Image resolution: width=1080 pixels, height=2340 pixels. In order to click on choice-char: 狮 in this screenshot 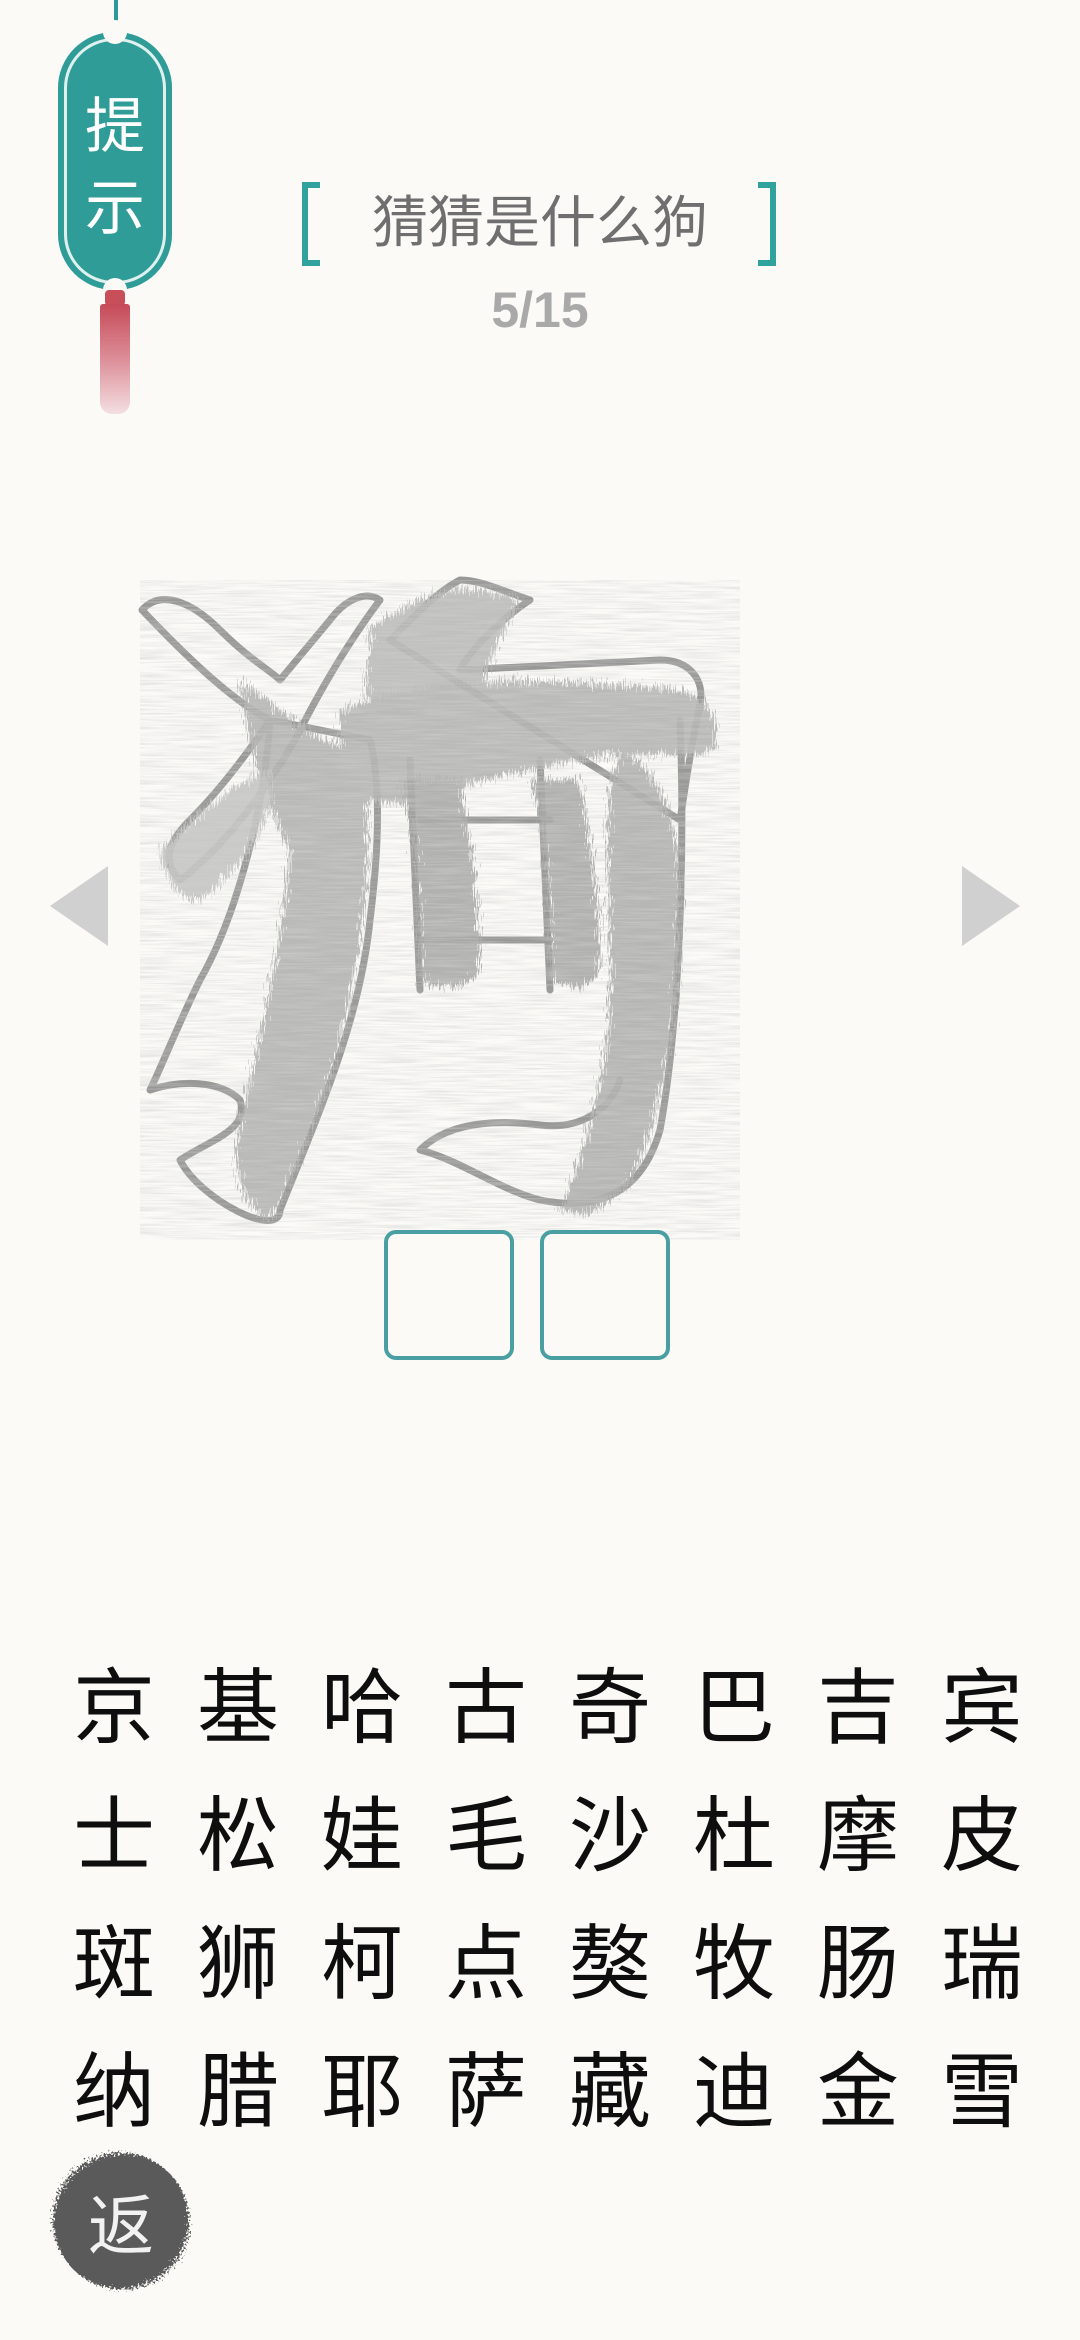, I will do `click(238, 1956)`.